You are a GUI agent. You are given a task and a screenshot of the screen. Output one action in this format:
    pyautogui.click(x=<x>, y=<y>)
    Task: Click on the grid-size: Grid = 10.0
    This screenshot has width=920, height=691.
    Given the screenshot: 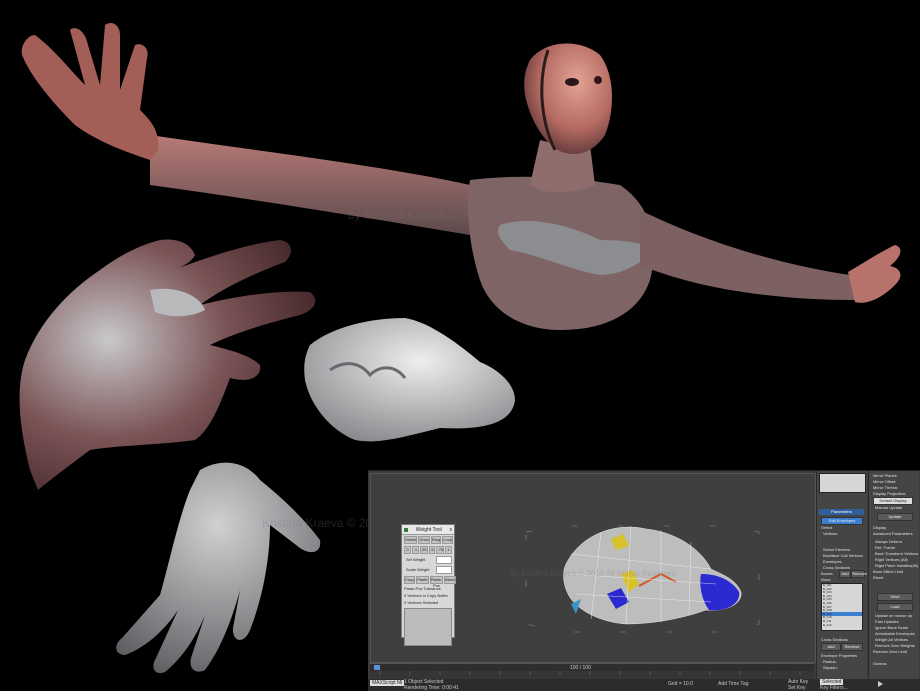 What is the action you would take?
    pyautogui.click(x=680, y=684)
    